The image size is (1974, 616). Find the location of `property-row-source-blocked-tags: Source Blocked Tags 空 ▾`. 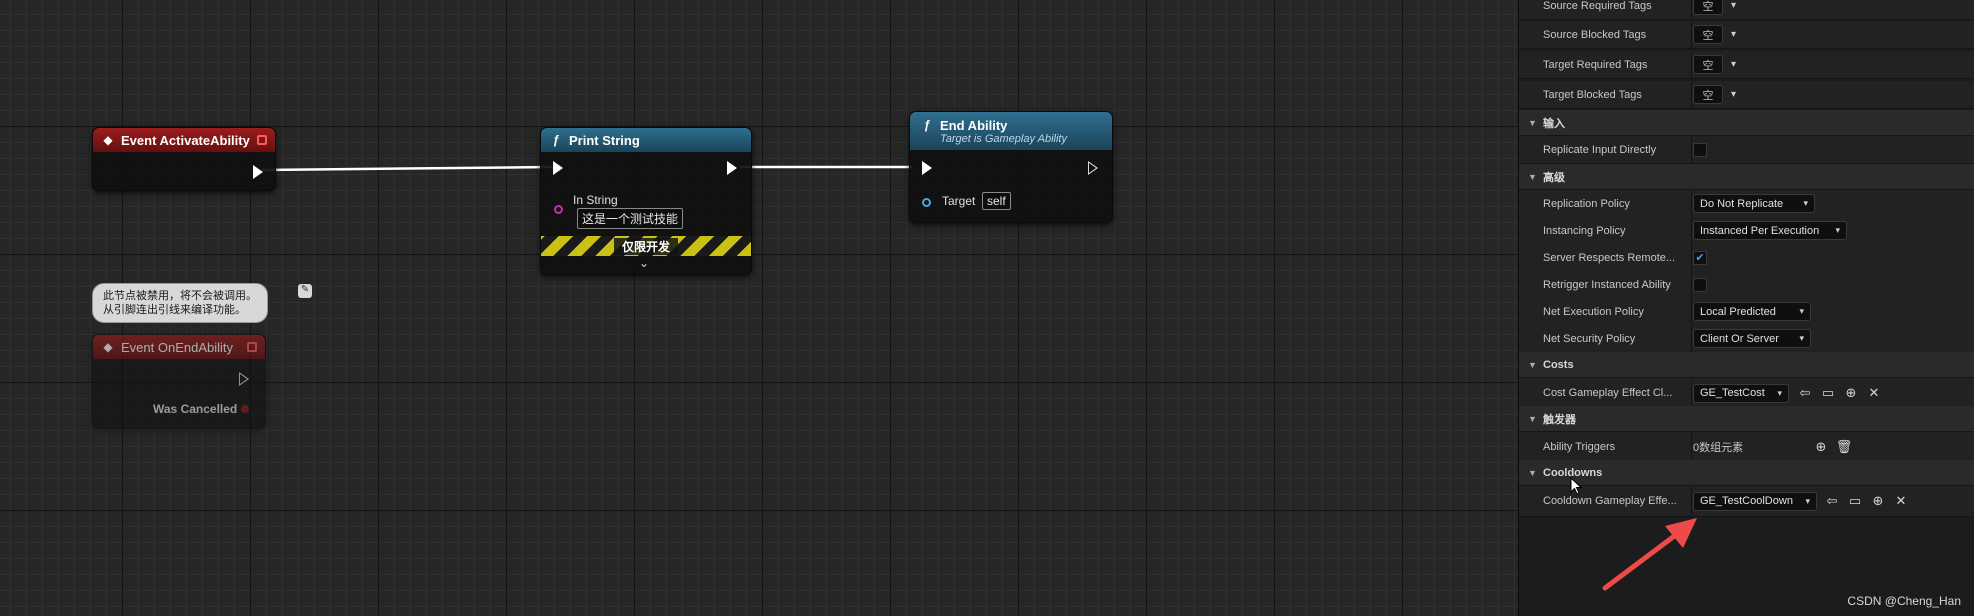

property-row-source-blocked-tags: Source Blocked Tags 空 ▾ is located at coordinates (1746, 35).